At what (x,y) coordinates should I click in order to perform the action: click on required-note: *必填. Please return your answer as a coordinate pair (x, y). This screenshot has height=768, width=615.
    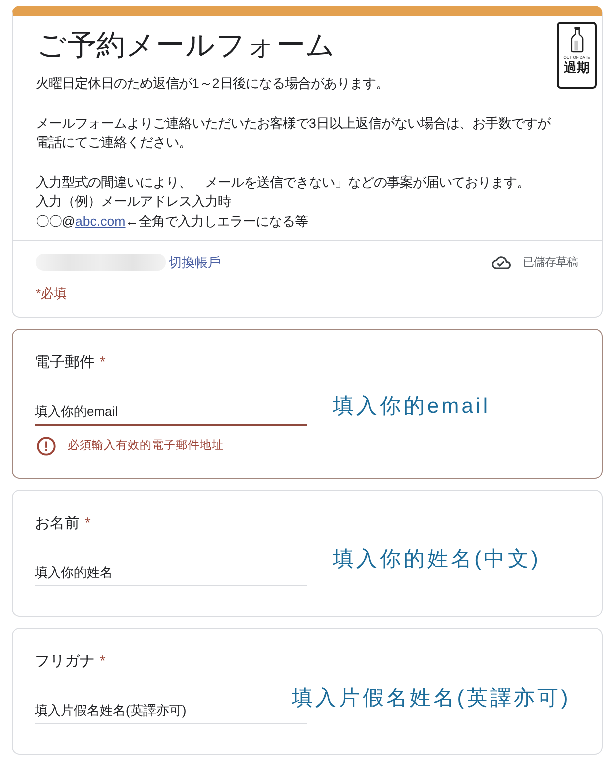
    Looking at the image, I should click on (52, 294).